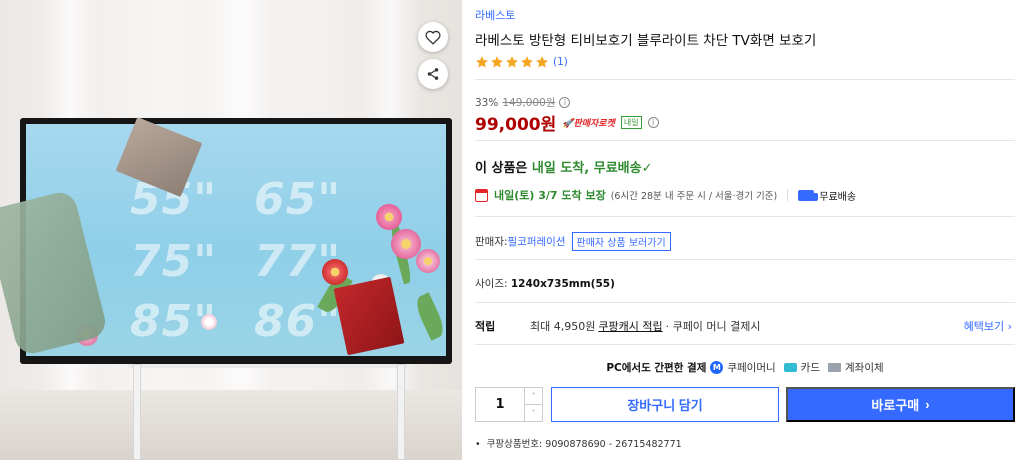  I want to click on coupay-money-icon: M, so click(717, 367).